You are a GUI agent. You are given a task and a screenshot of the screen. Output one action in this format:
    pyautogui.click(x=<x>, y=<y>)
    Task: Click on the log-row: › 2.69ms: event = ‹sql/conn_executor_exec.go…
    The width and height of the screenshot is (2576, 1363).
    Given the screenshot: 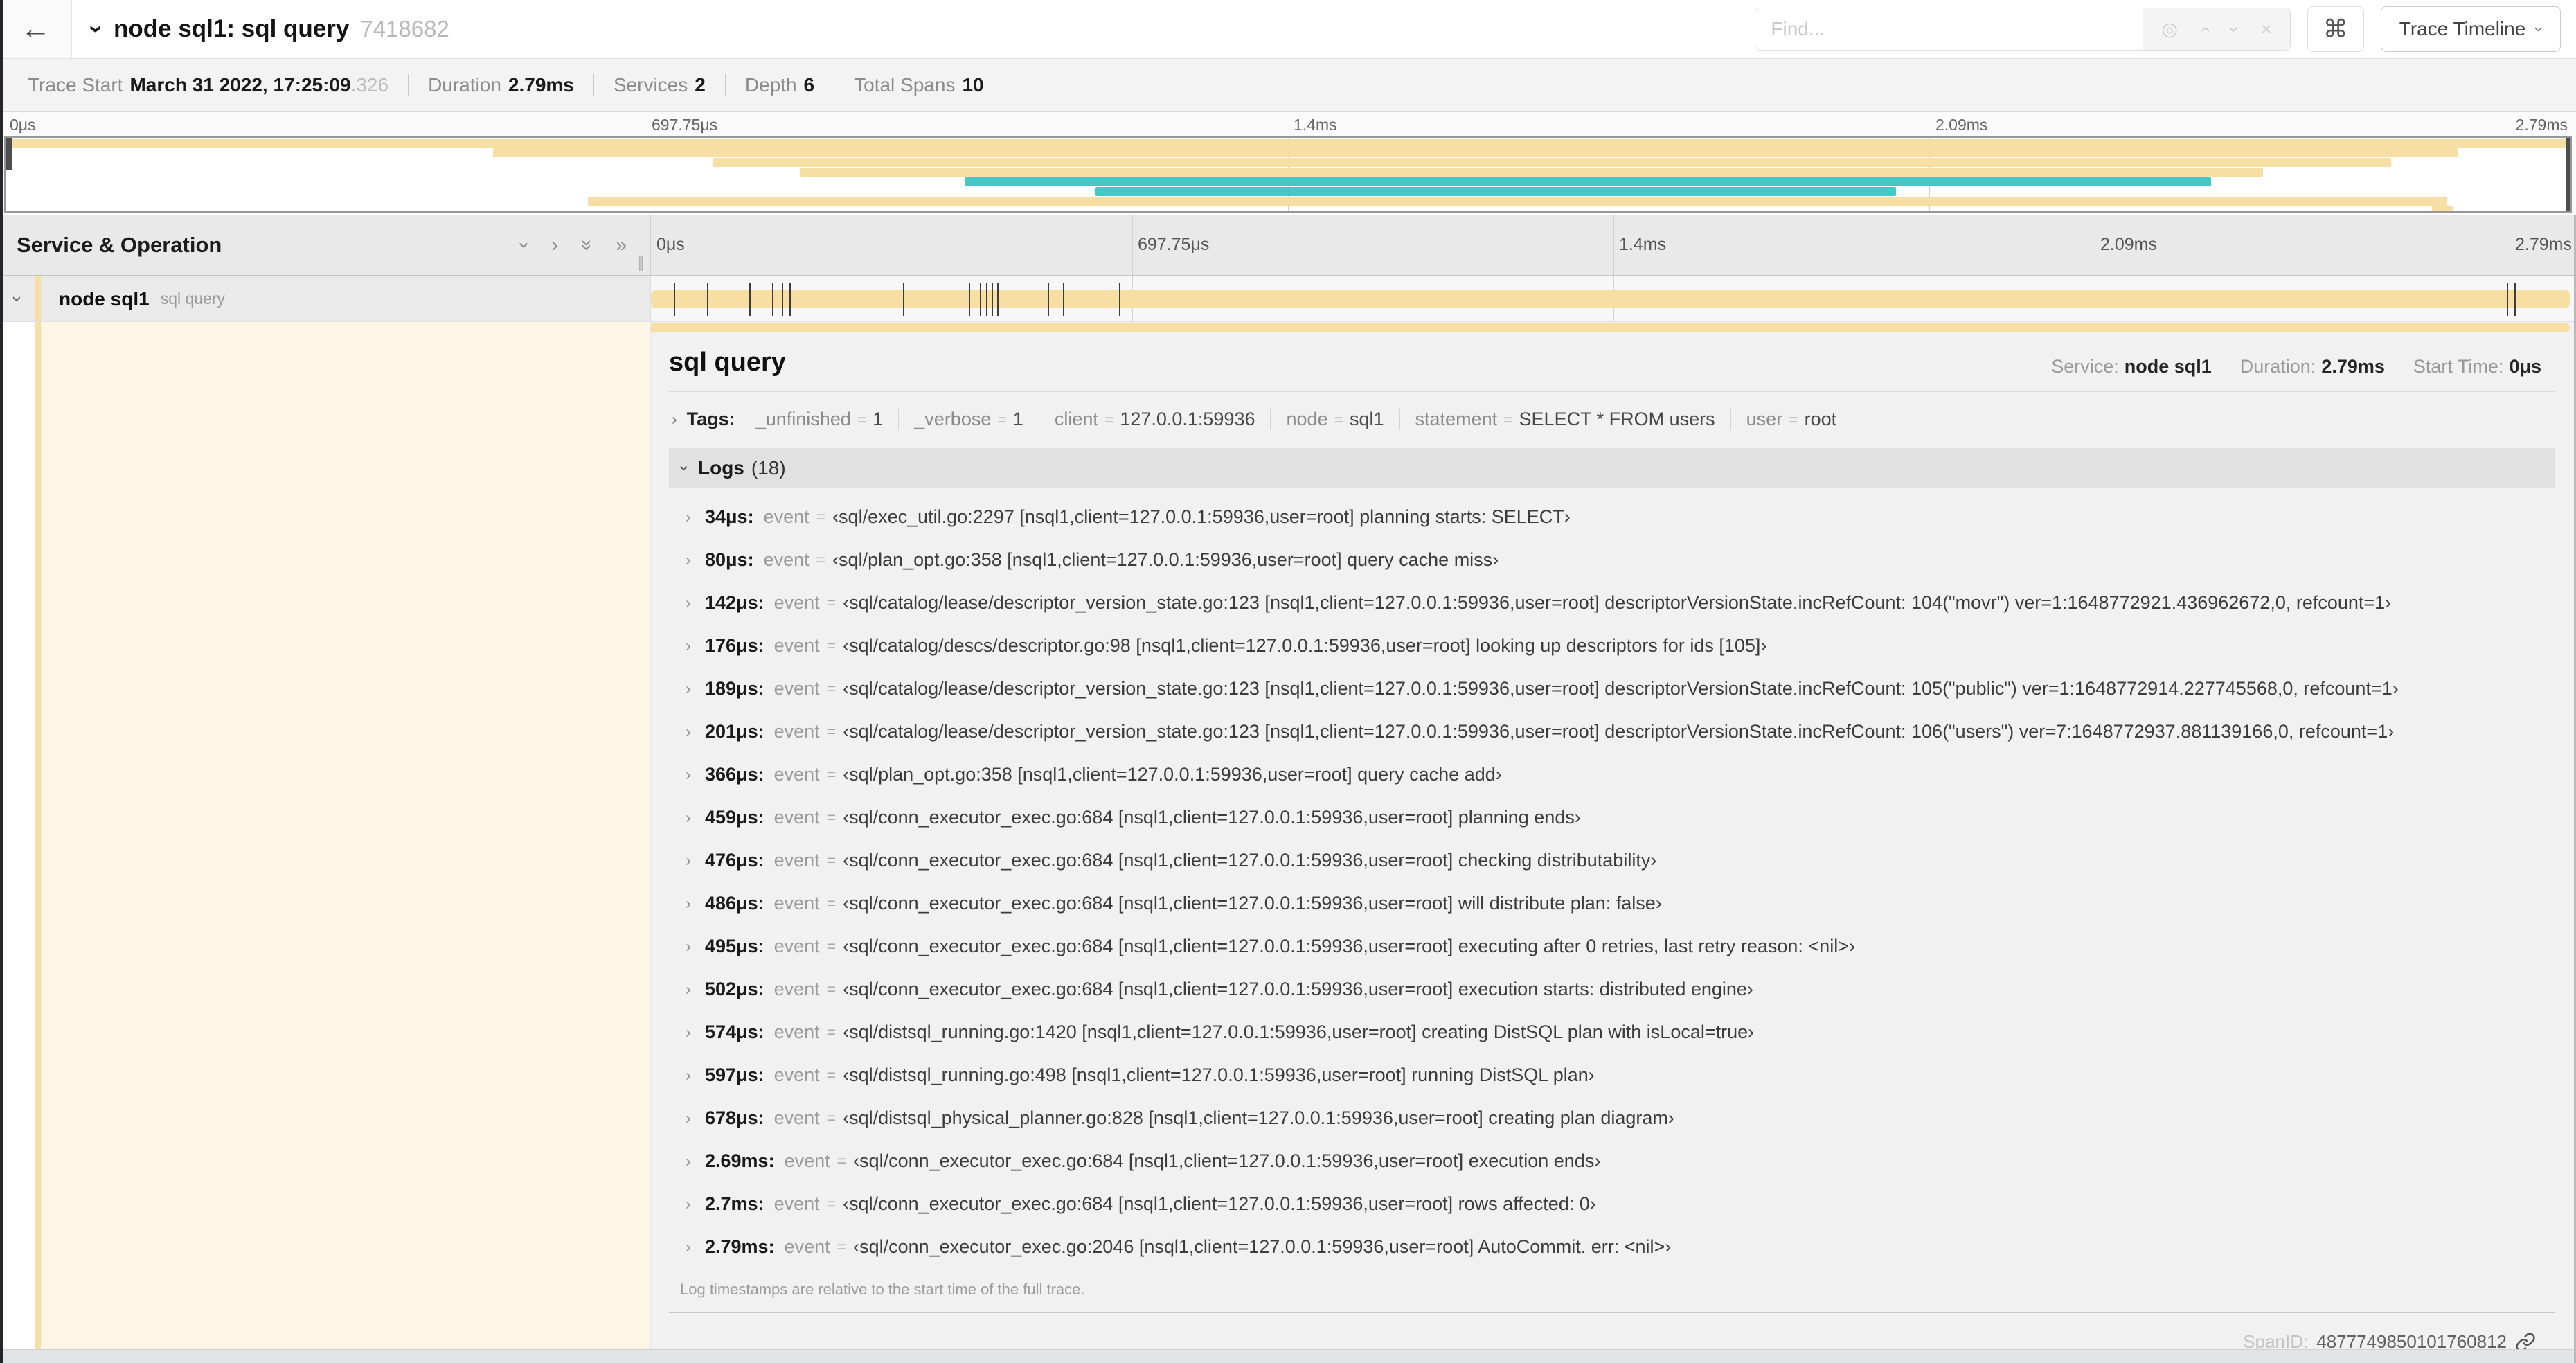 What is the action you would take?
    pyautogui.click(x=1612, y=1161)
    